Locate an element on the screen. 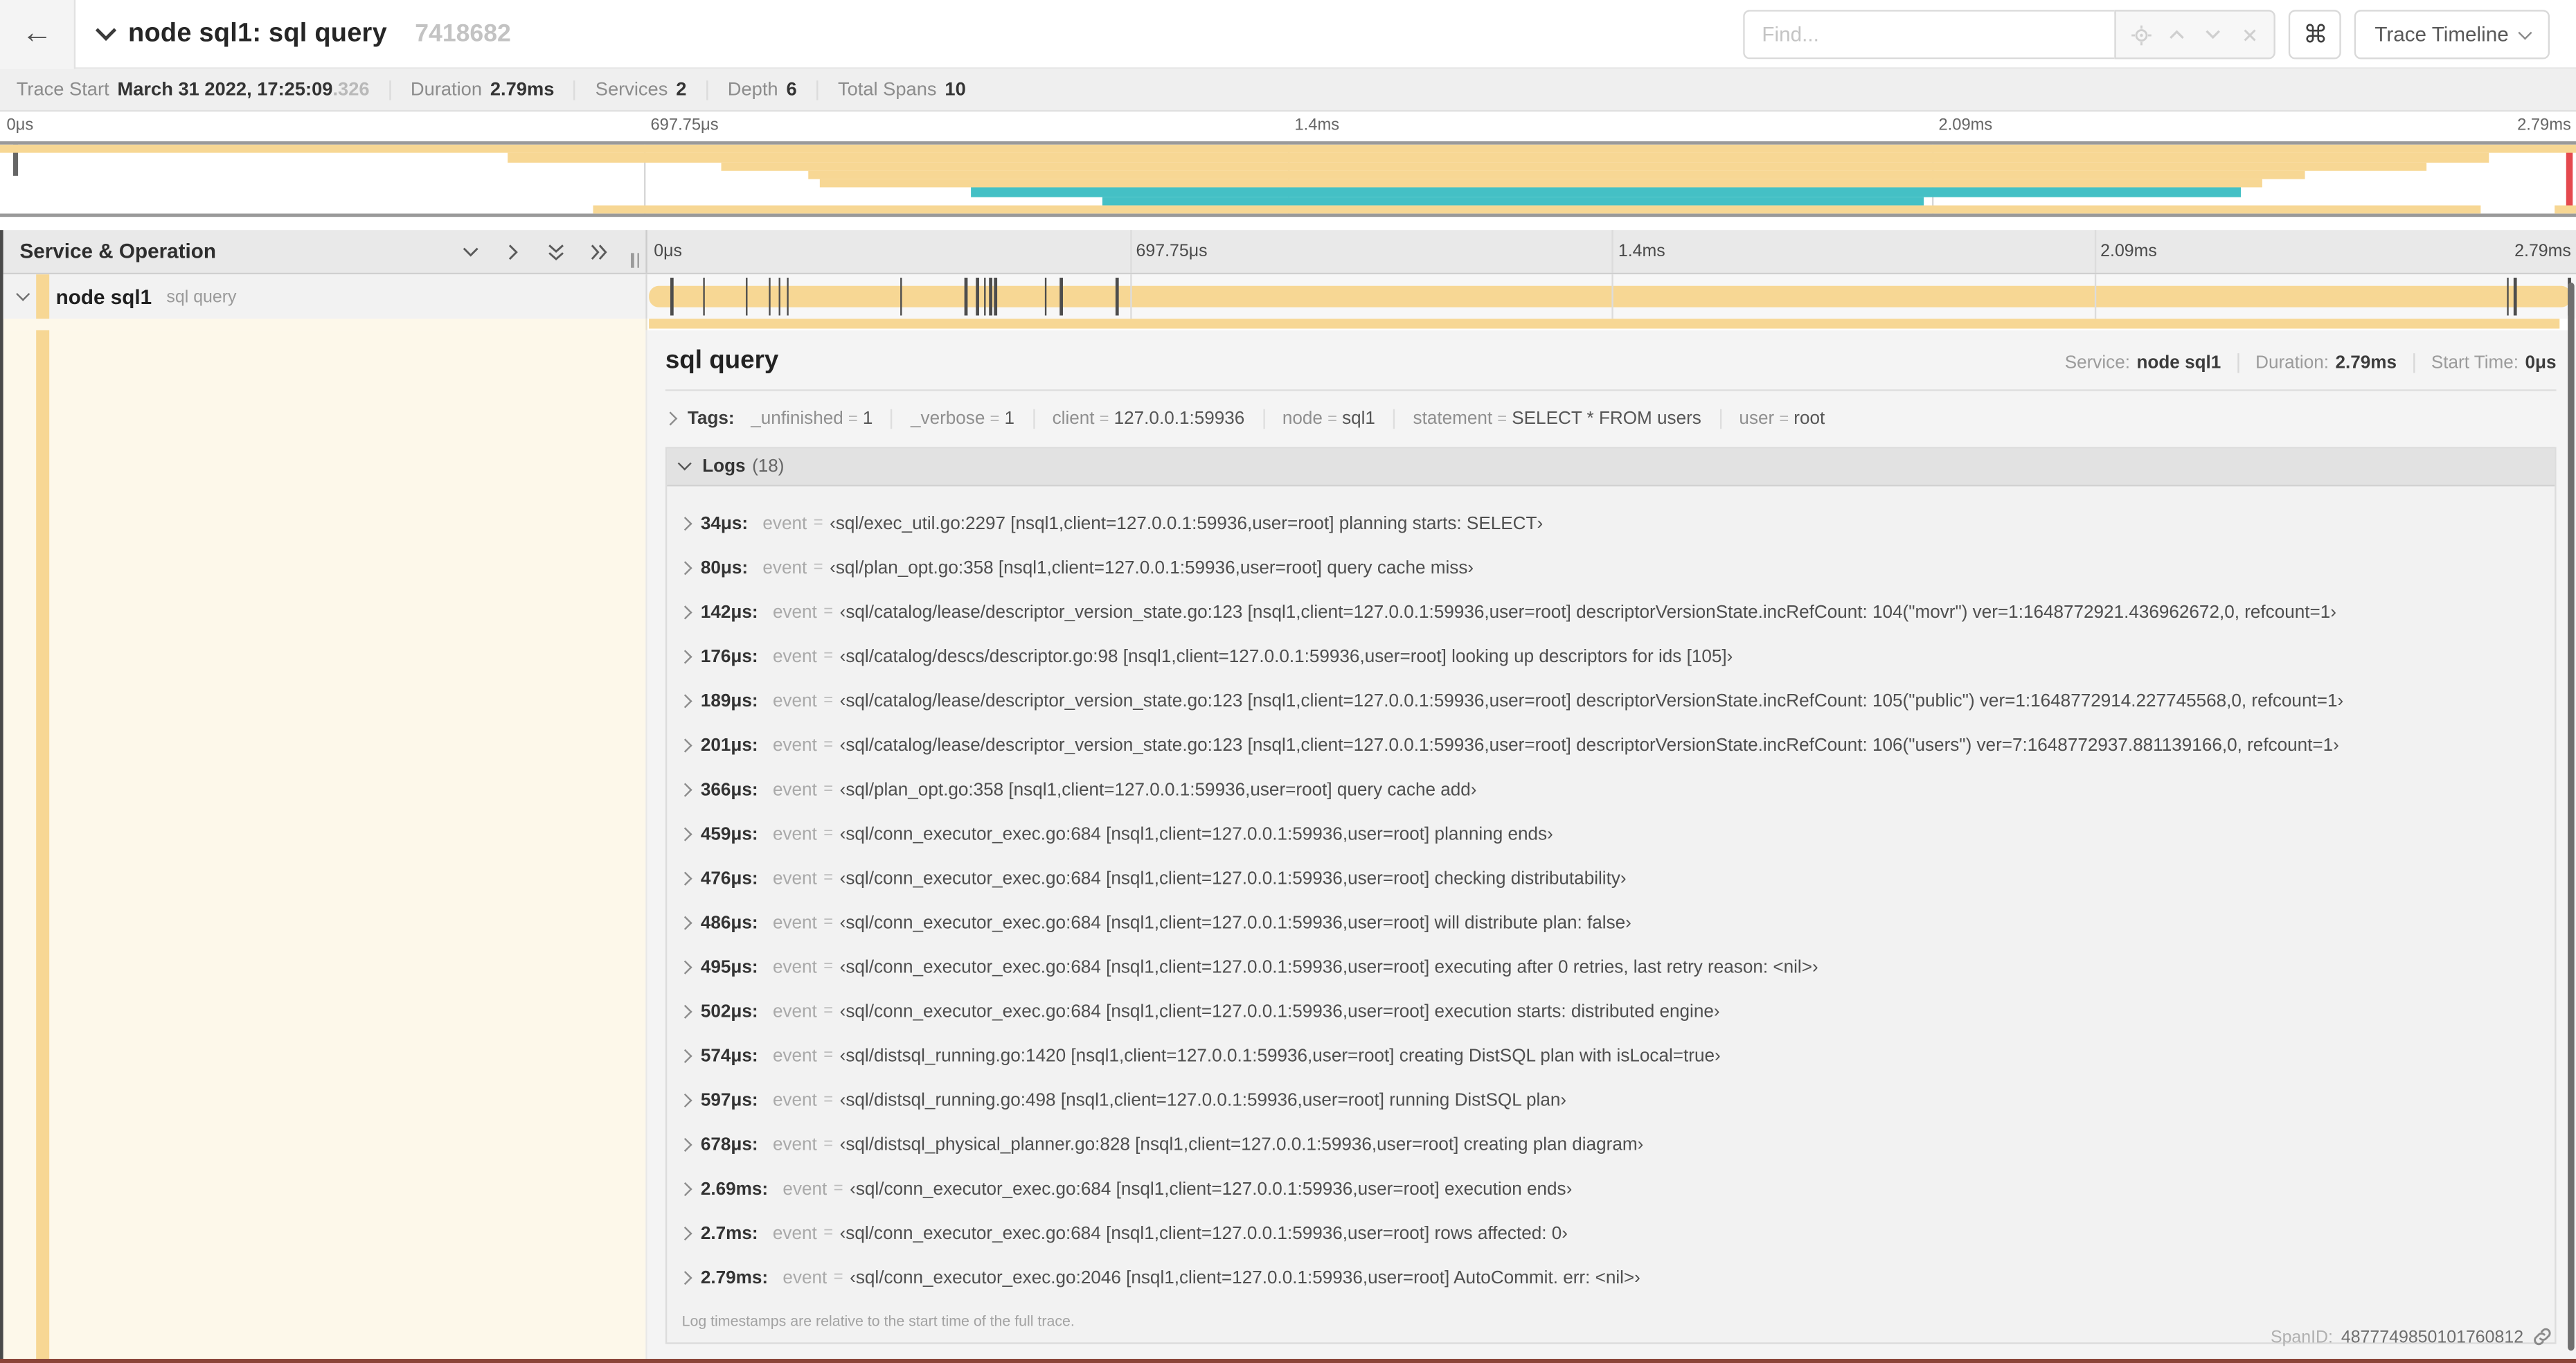 The width and height of the screenshot is (2576, 1363). collapse-all-icon is located at coordinates (556, 251).